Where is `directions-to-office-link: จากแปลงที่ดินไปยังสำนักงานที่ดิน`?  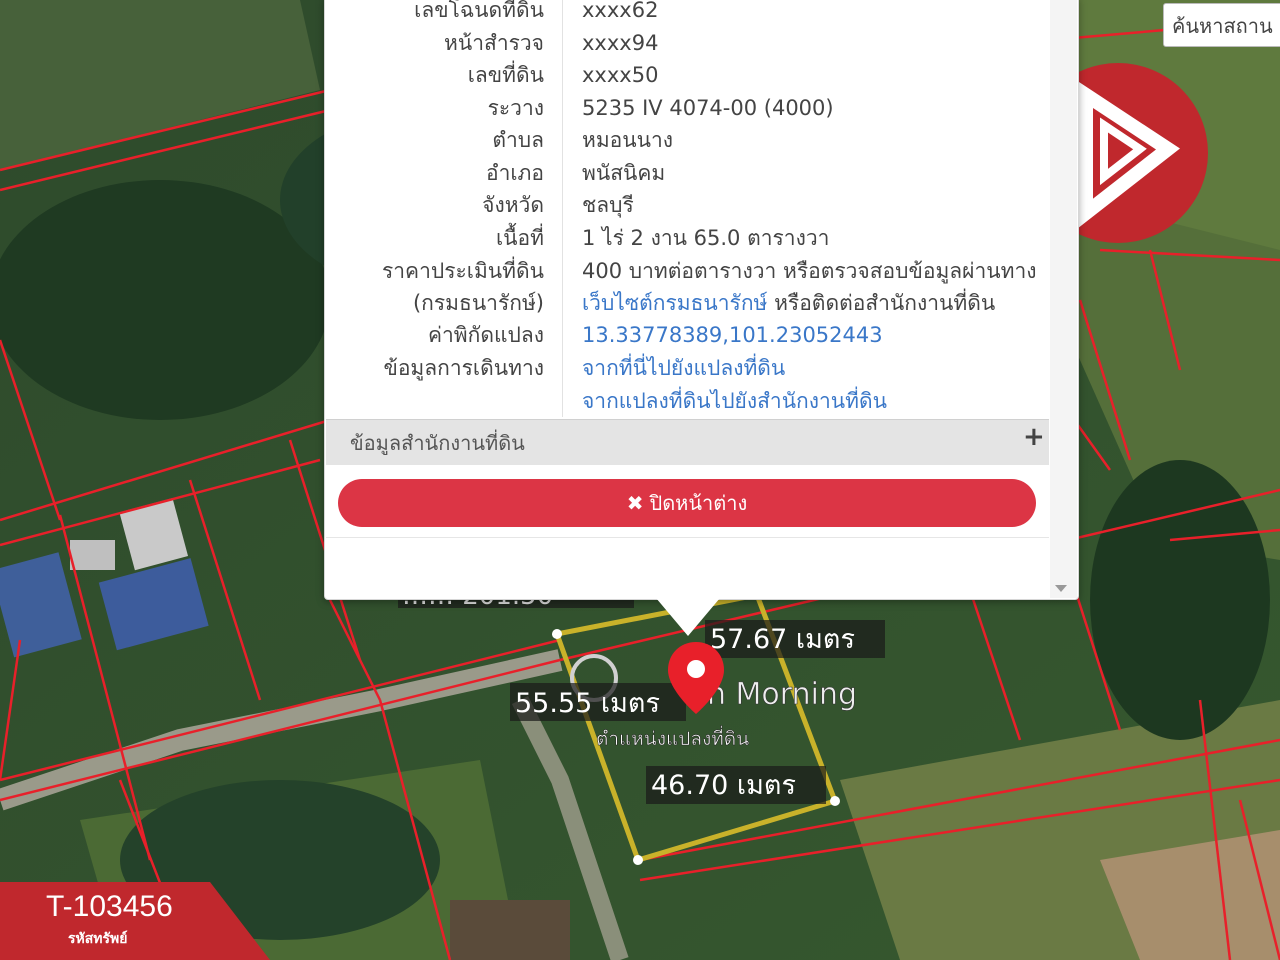 directions-to-office-link: จากแปลงที่ดินไปยังสำนักงานที่ดิน is located at coordinates (734, 401).